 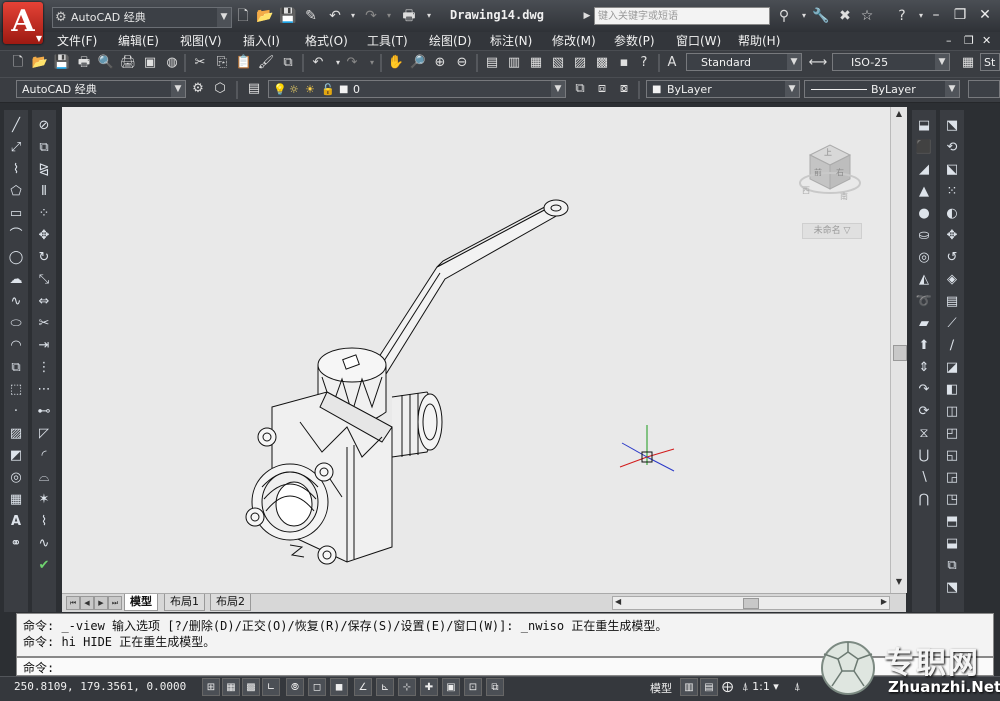 What do you see at coordinates (952, 324) in the screenshot?
I see `flatten-icon: ⟋` at bounding box center [952, 324].